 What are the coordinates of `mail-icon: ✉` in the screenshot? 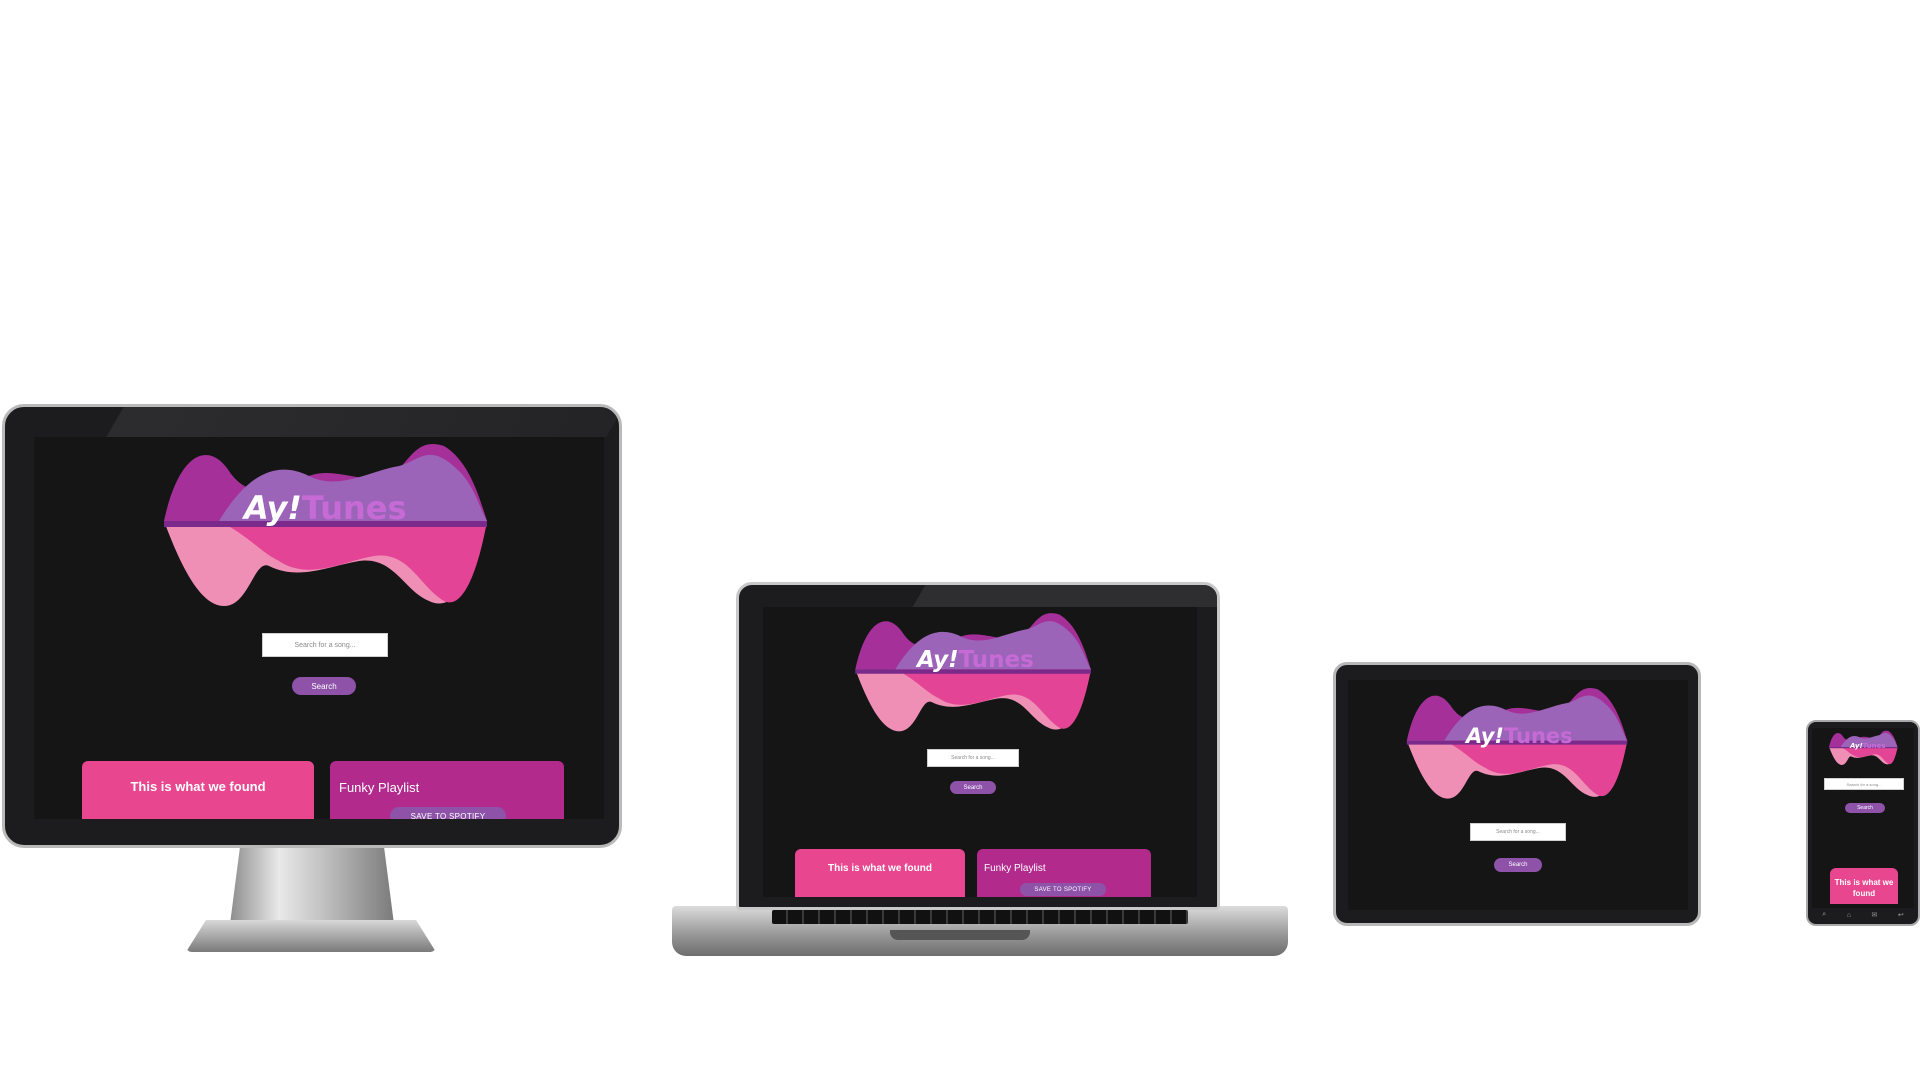 It's located at (1874, 915).